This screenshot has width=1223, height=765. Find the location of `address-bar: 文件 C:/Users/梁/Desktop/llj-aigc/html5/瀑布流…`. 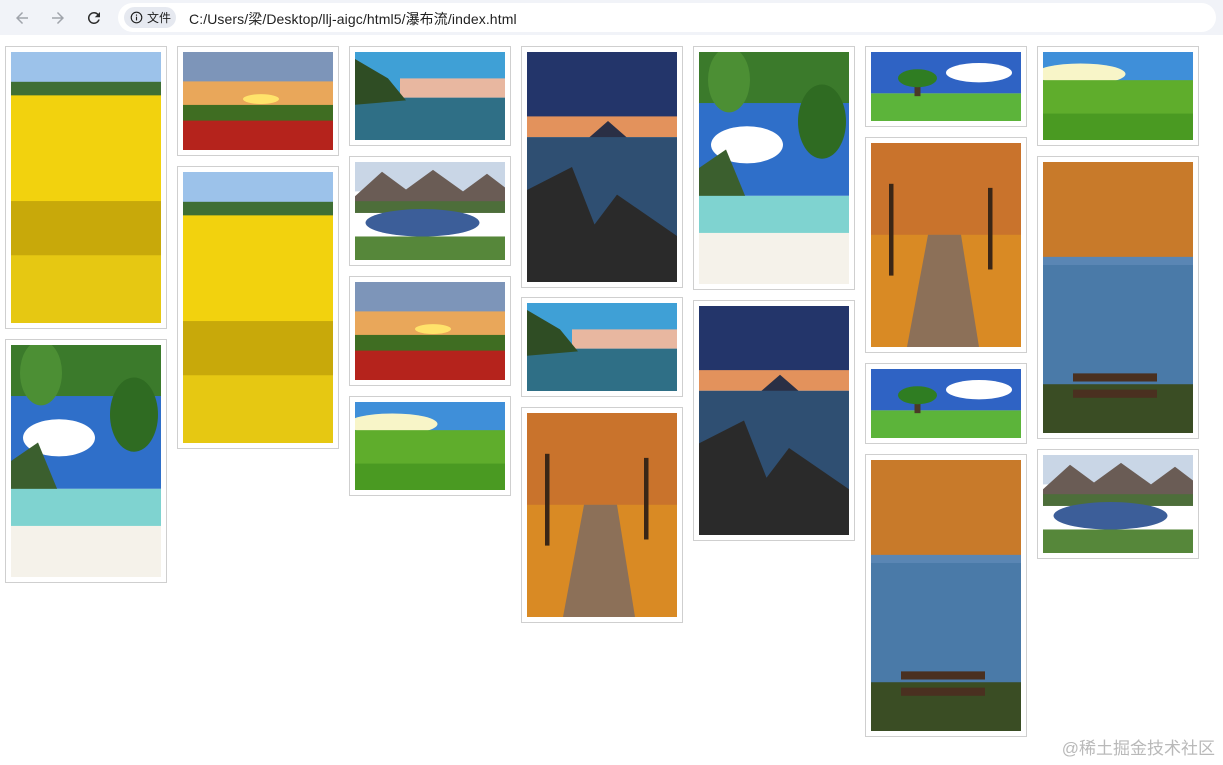

address-bar: 文件 C:/Users/梁/Desktop/llj-aigc/html5/瀑布流… is located at coordinates (667, 17).